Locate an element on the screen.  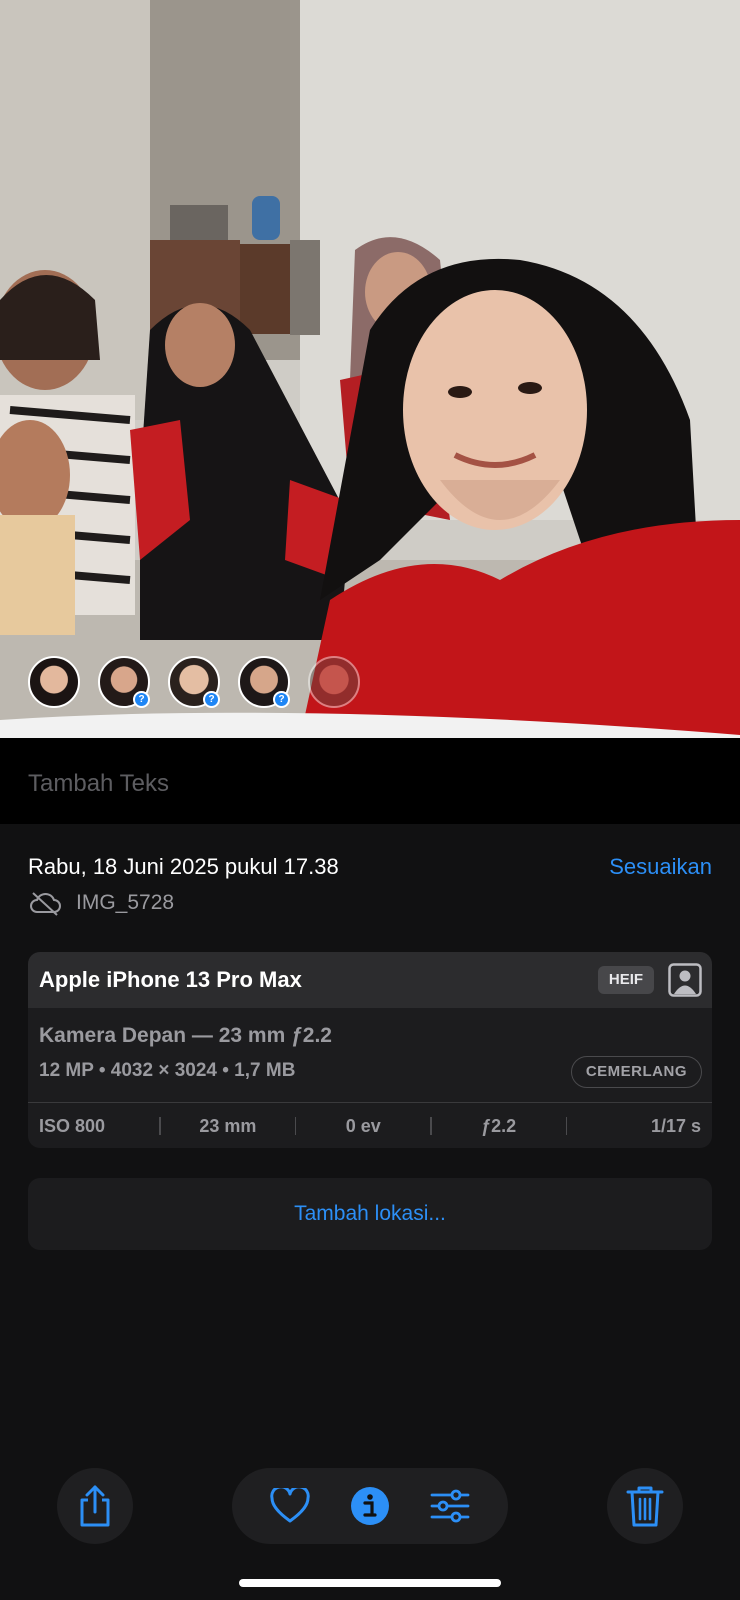
edit-button is located at coordinates (450, 1506).